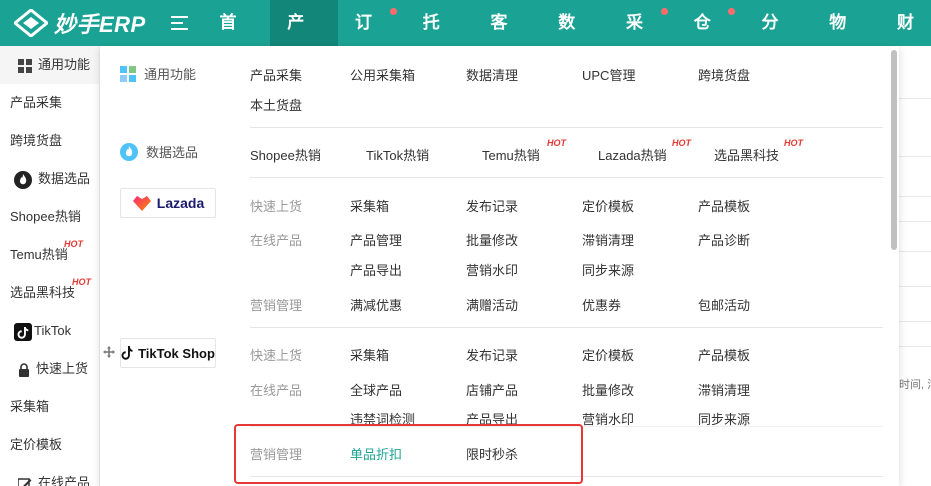 The height and width of the screenshot is (486, 931). Describe the element at coordinates (778, 39) in the screenshot. I see `nav-item: 分销` at that location.